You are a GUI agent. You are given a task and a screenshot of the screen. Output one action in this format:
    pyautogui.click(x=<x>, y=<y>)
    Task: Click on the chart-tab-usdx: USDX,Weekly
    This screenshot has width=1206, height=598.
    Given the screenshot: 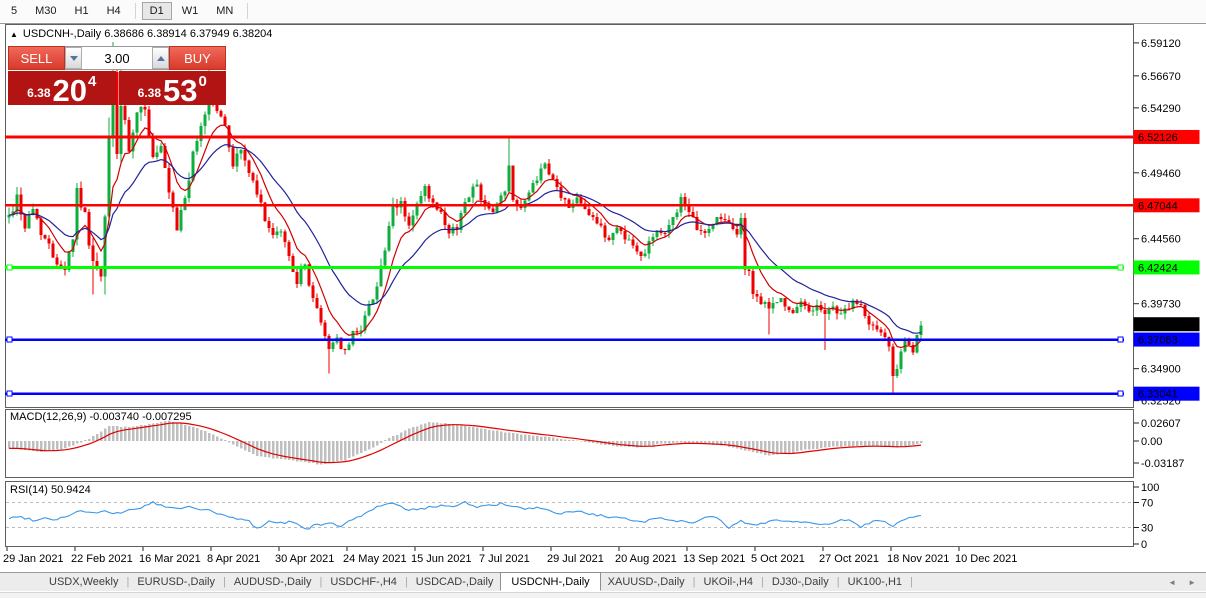 What is the action you would take?
    pyautogui.click(x=83, y=582)
    